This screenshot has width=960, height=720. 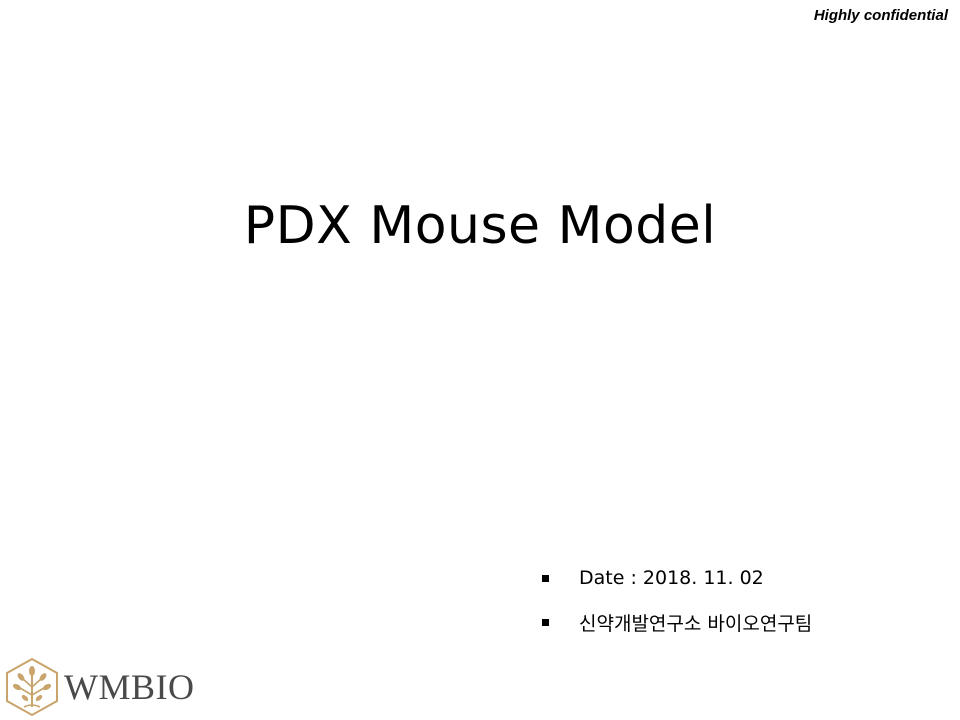 I want to click on slide-title: PDX Mouse Model, so click(x=480, y=226).